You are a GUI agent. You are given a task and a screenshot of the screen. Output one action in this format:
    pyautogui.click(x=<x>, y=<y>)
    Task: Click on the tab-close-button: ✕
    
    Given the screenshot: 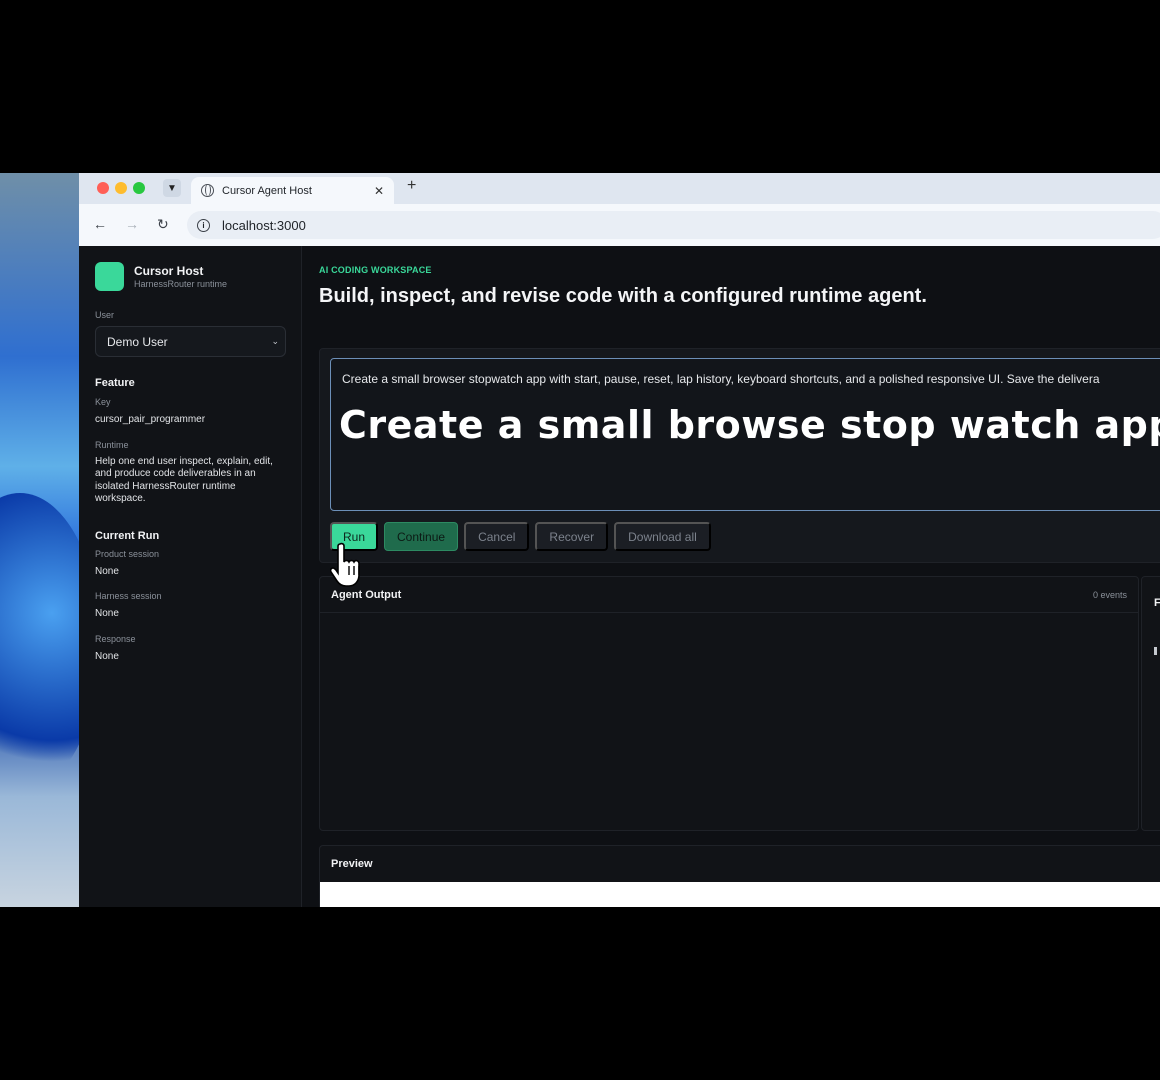 What is the action you would take?
    pyautogui.click(x=379, y=191)
    